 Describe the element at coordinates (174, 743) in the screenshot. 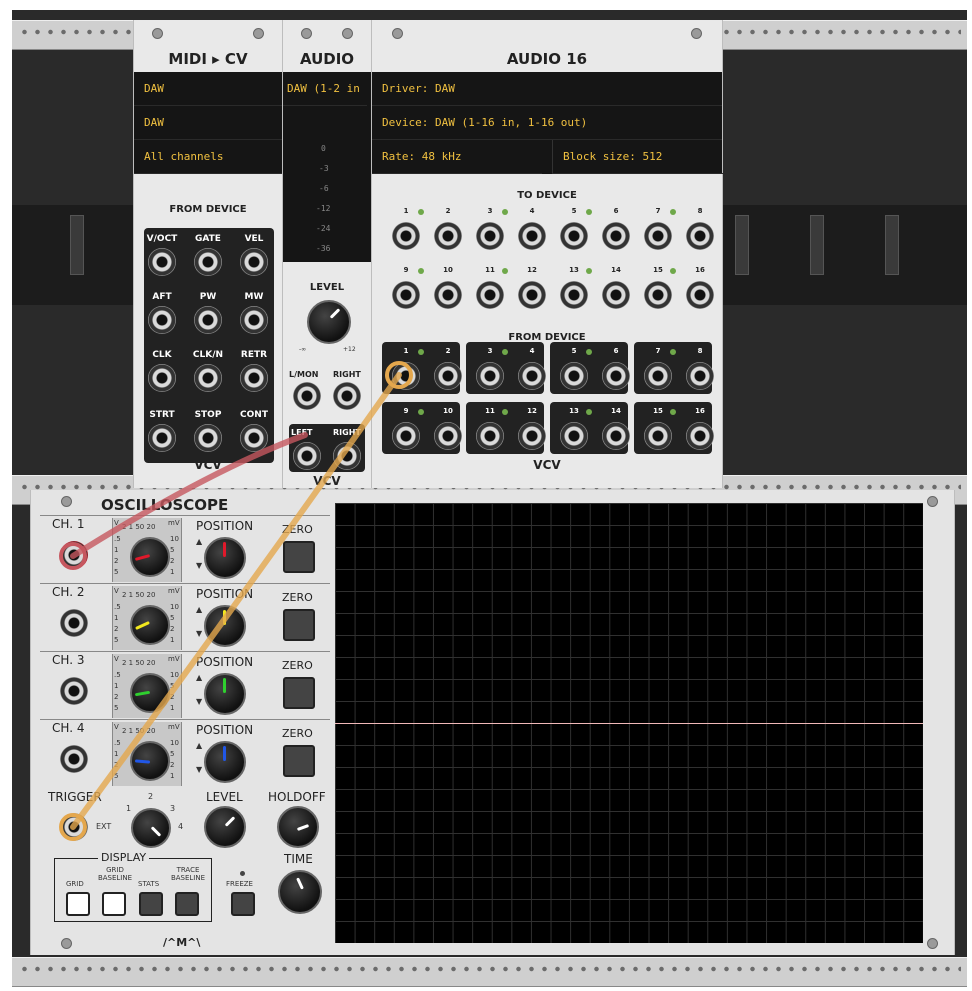

I see `scale-right-label: 10` at that location.